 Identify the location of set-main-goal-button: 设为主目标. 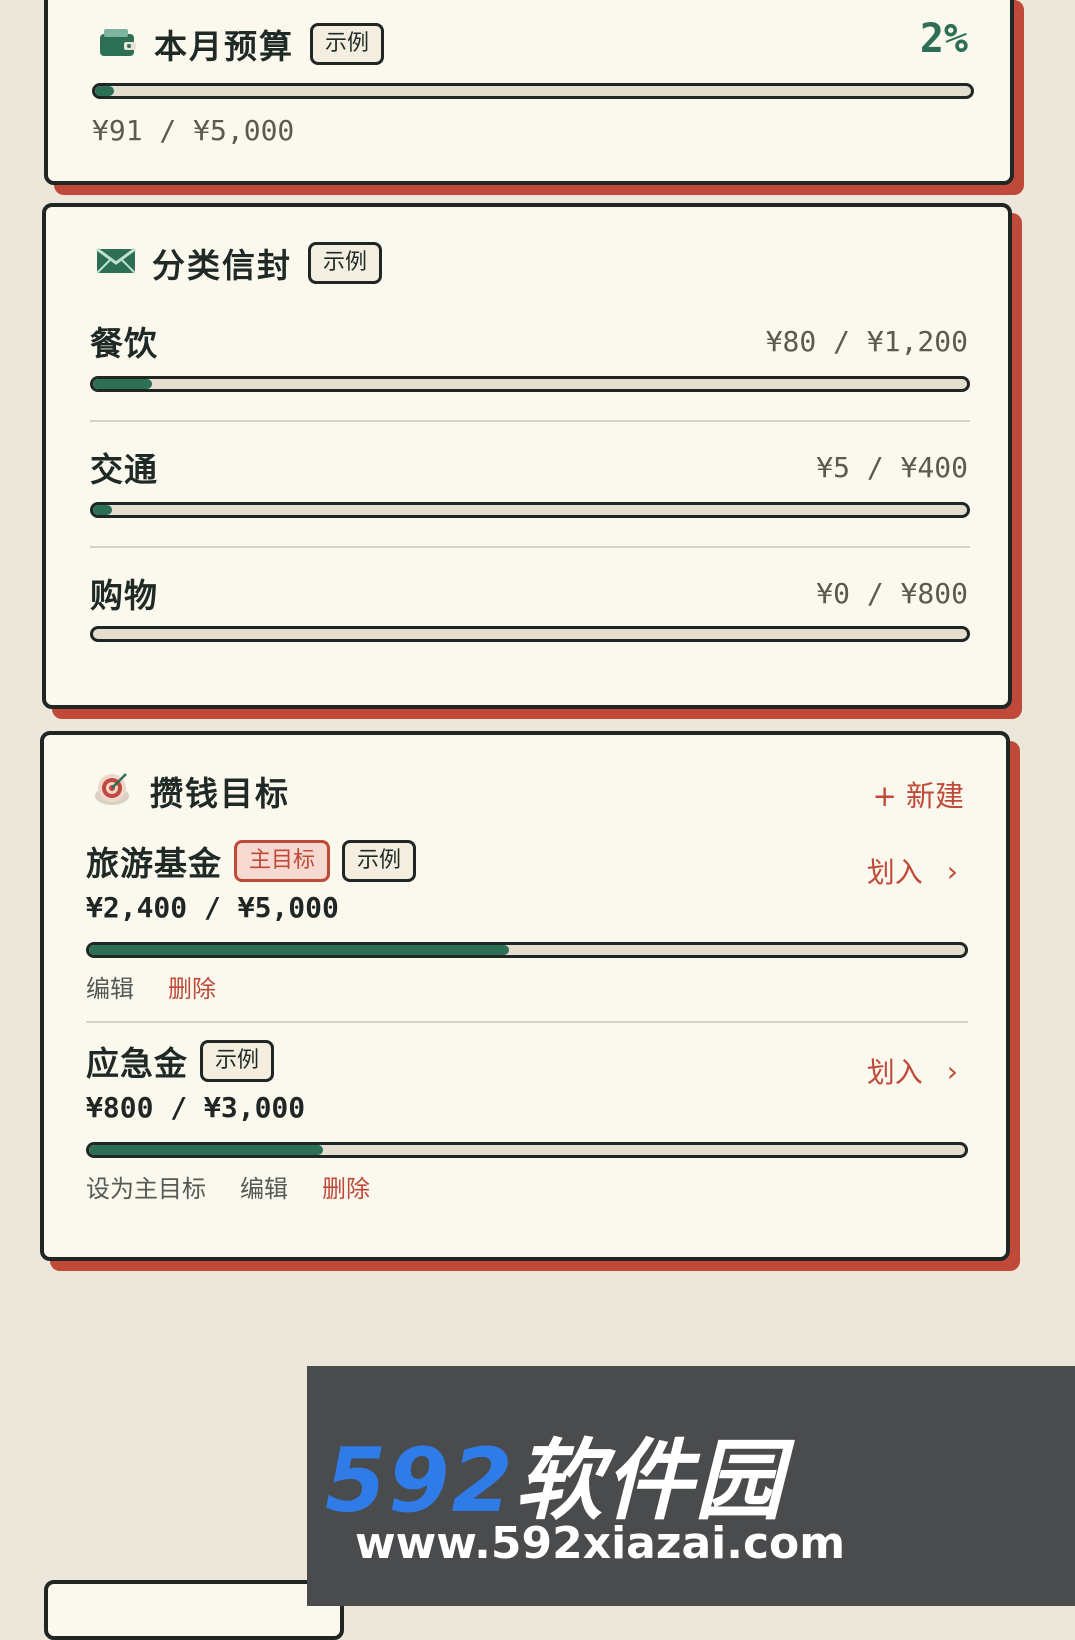
(146, 1186).